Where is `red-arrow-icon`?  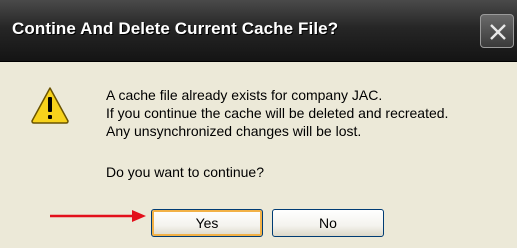 red-arrow-icon is located at coordinates (98, 216).